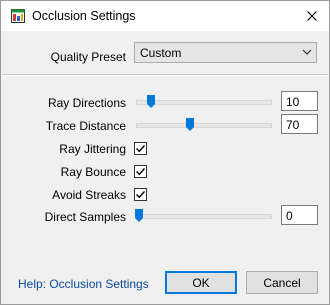  Describe the element at coordinates (289, 216) in the screenshot. I see `direct-samples-value: 0` at that location.